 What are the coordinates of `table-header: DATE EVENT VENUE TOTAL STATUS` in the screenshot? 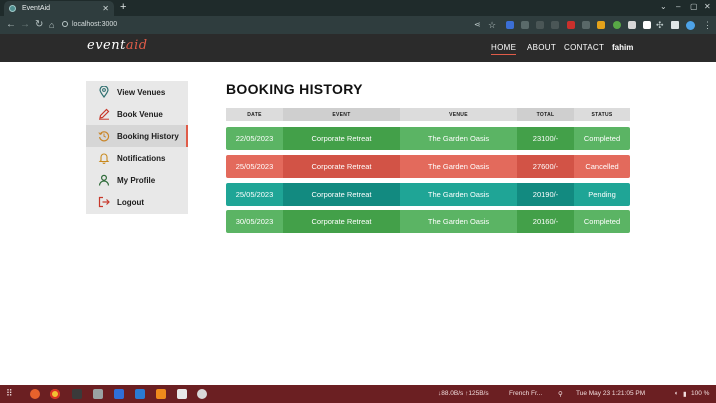 It's located at (428, 114).